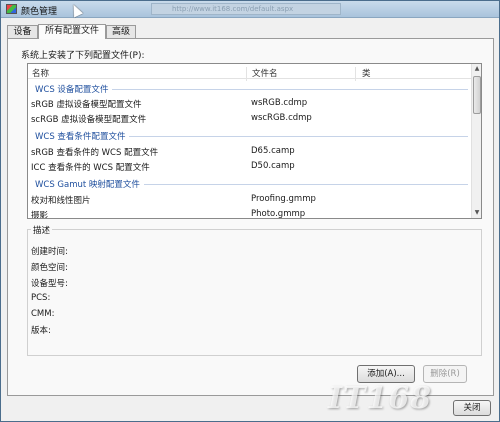 This screenshot has width=500, height=422. What do you see at coordinates (477, 213) in the screenshot?
I see `scroll-down-arrow-icon: ▼` at bounding box center [477, 213].